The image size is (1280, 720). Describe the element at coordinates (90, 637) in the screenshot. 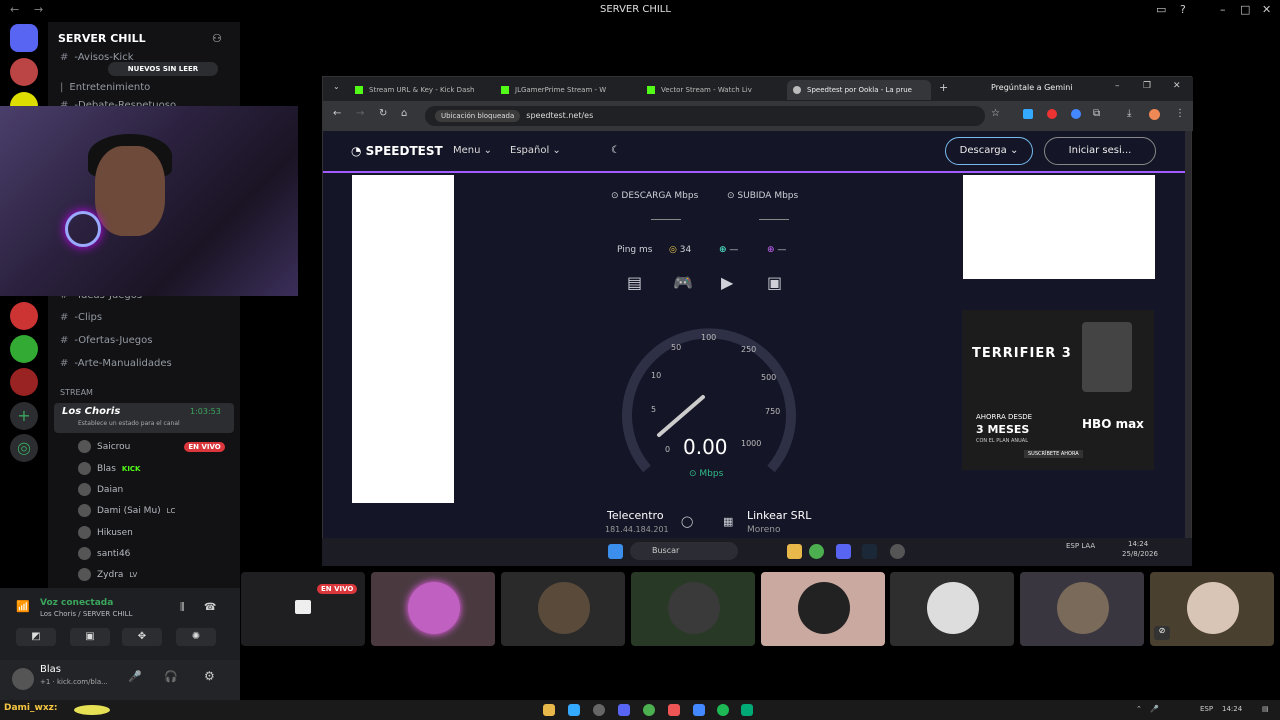

I see `screen-share-button: ▣` at that location.